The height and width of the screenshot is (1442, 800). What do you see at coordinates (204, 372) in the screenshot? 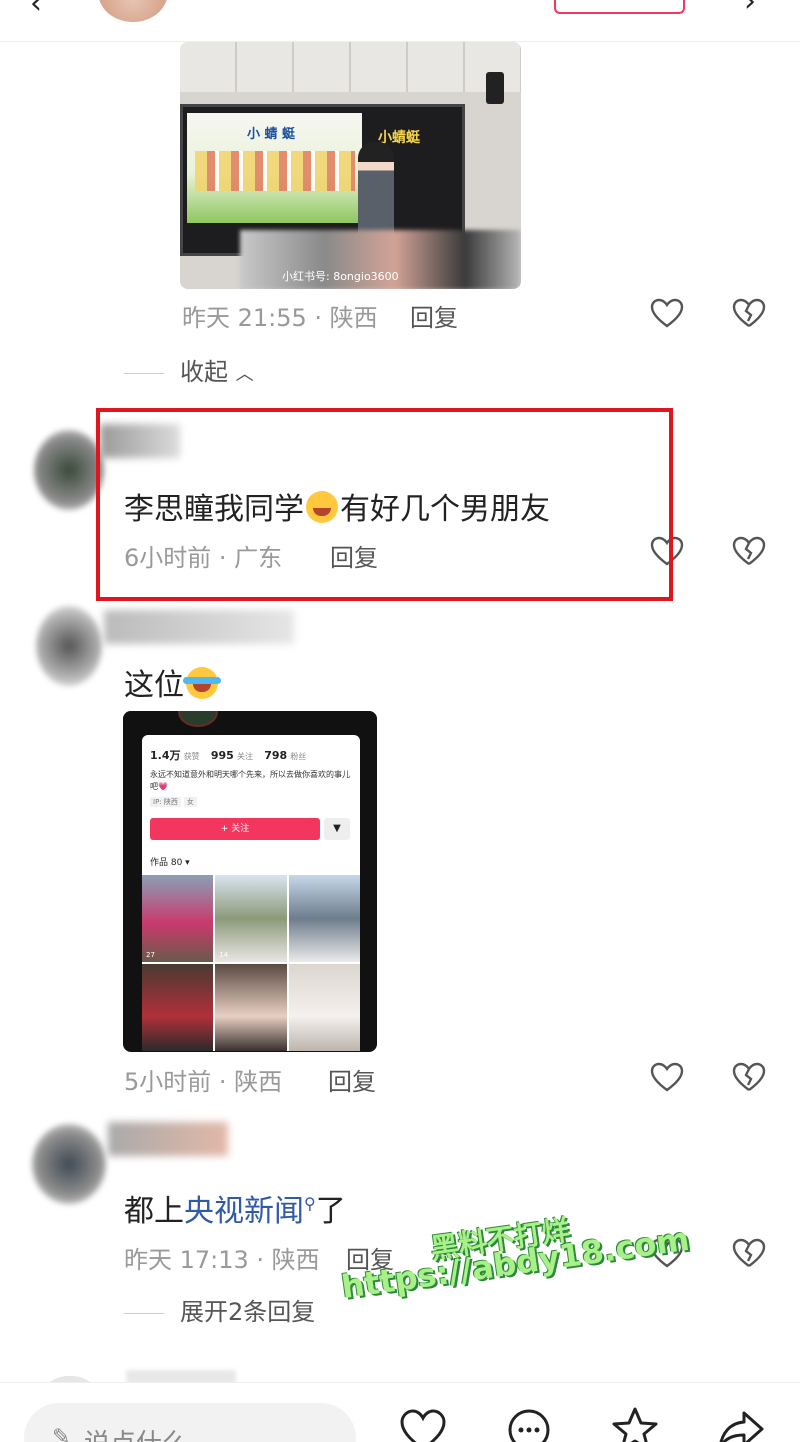
I see `collapse-label: 收起` at bounding box center [204, 372].